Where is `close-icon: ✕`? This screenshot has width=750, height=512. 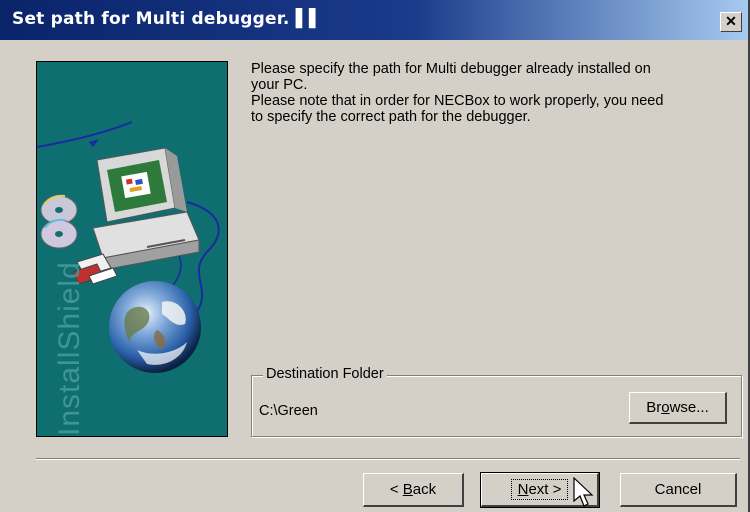
close-icon: ✕ is located at coordinates (731, 21).